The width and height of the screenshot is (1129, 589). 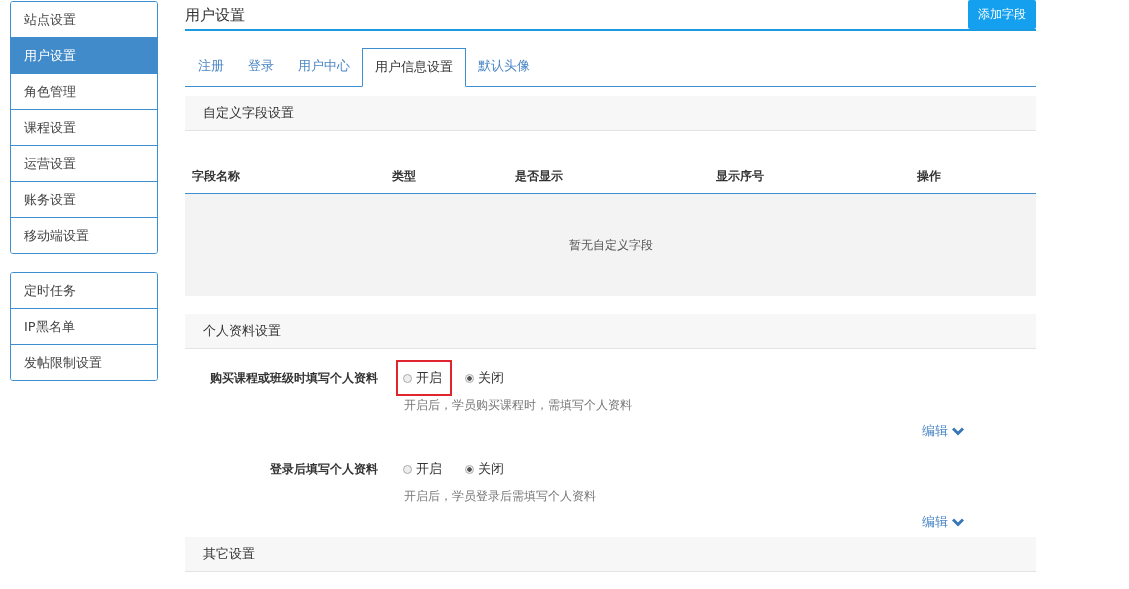 I want to click on tab: 用户信息设置, so click(x=414, y=67).